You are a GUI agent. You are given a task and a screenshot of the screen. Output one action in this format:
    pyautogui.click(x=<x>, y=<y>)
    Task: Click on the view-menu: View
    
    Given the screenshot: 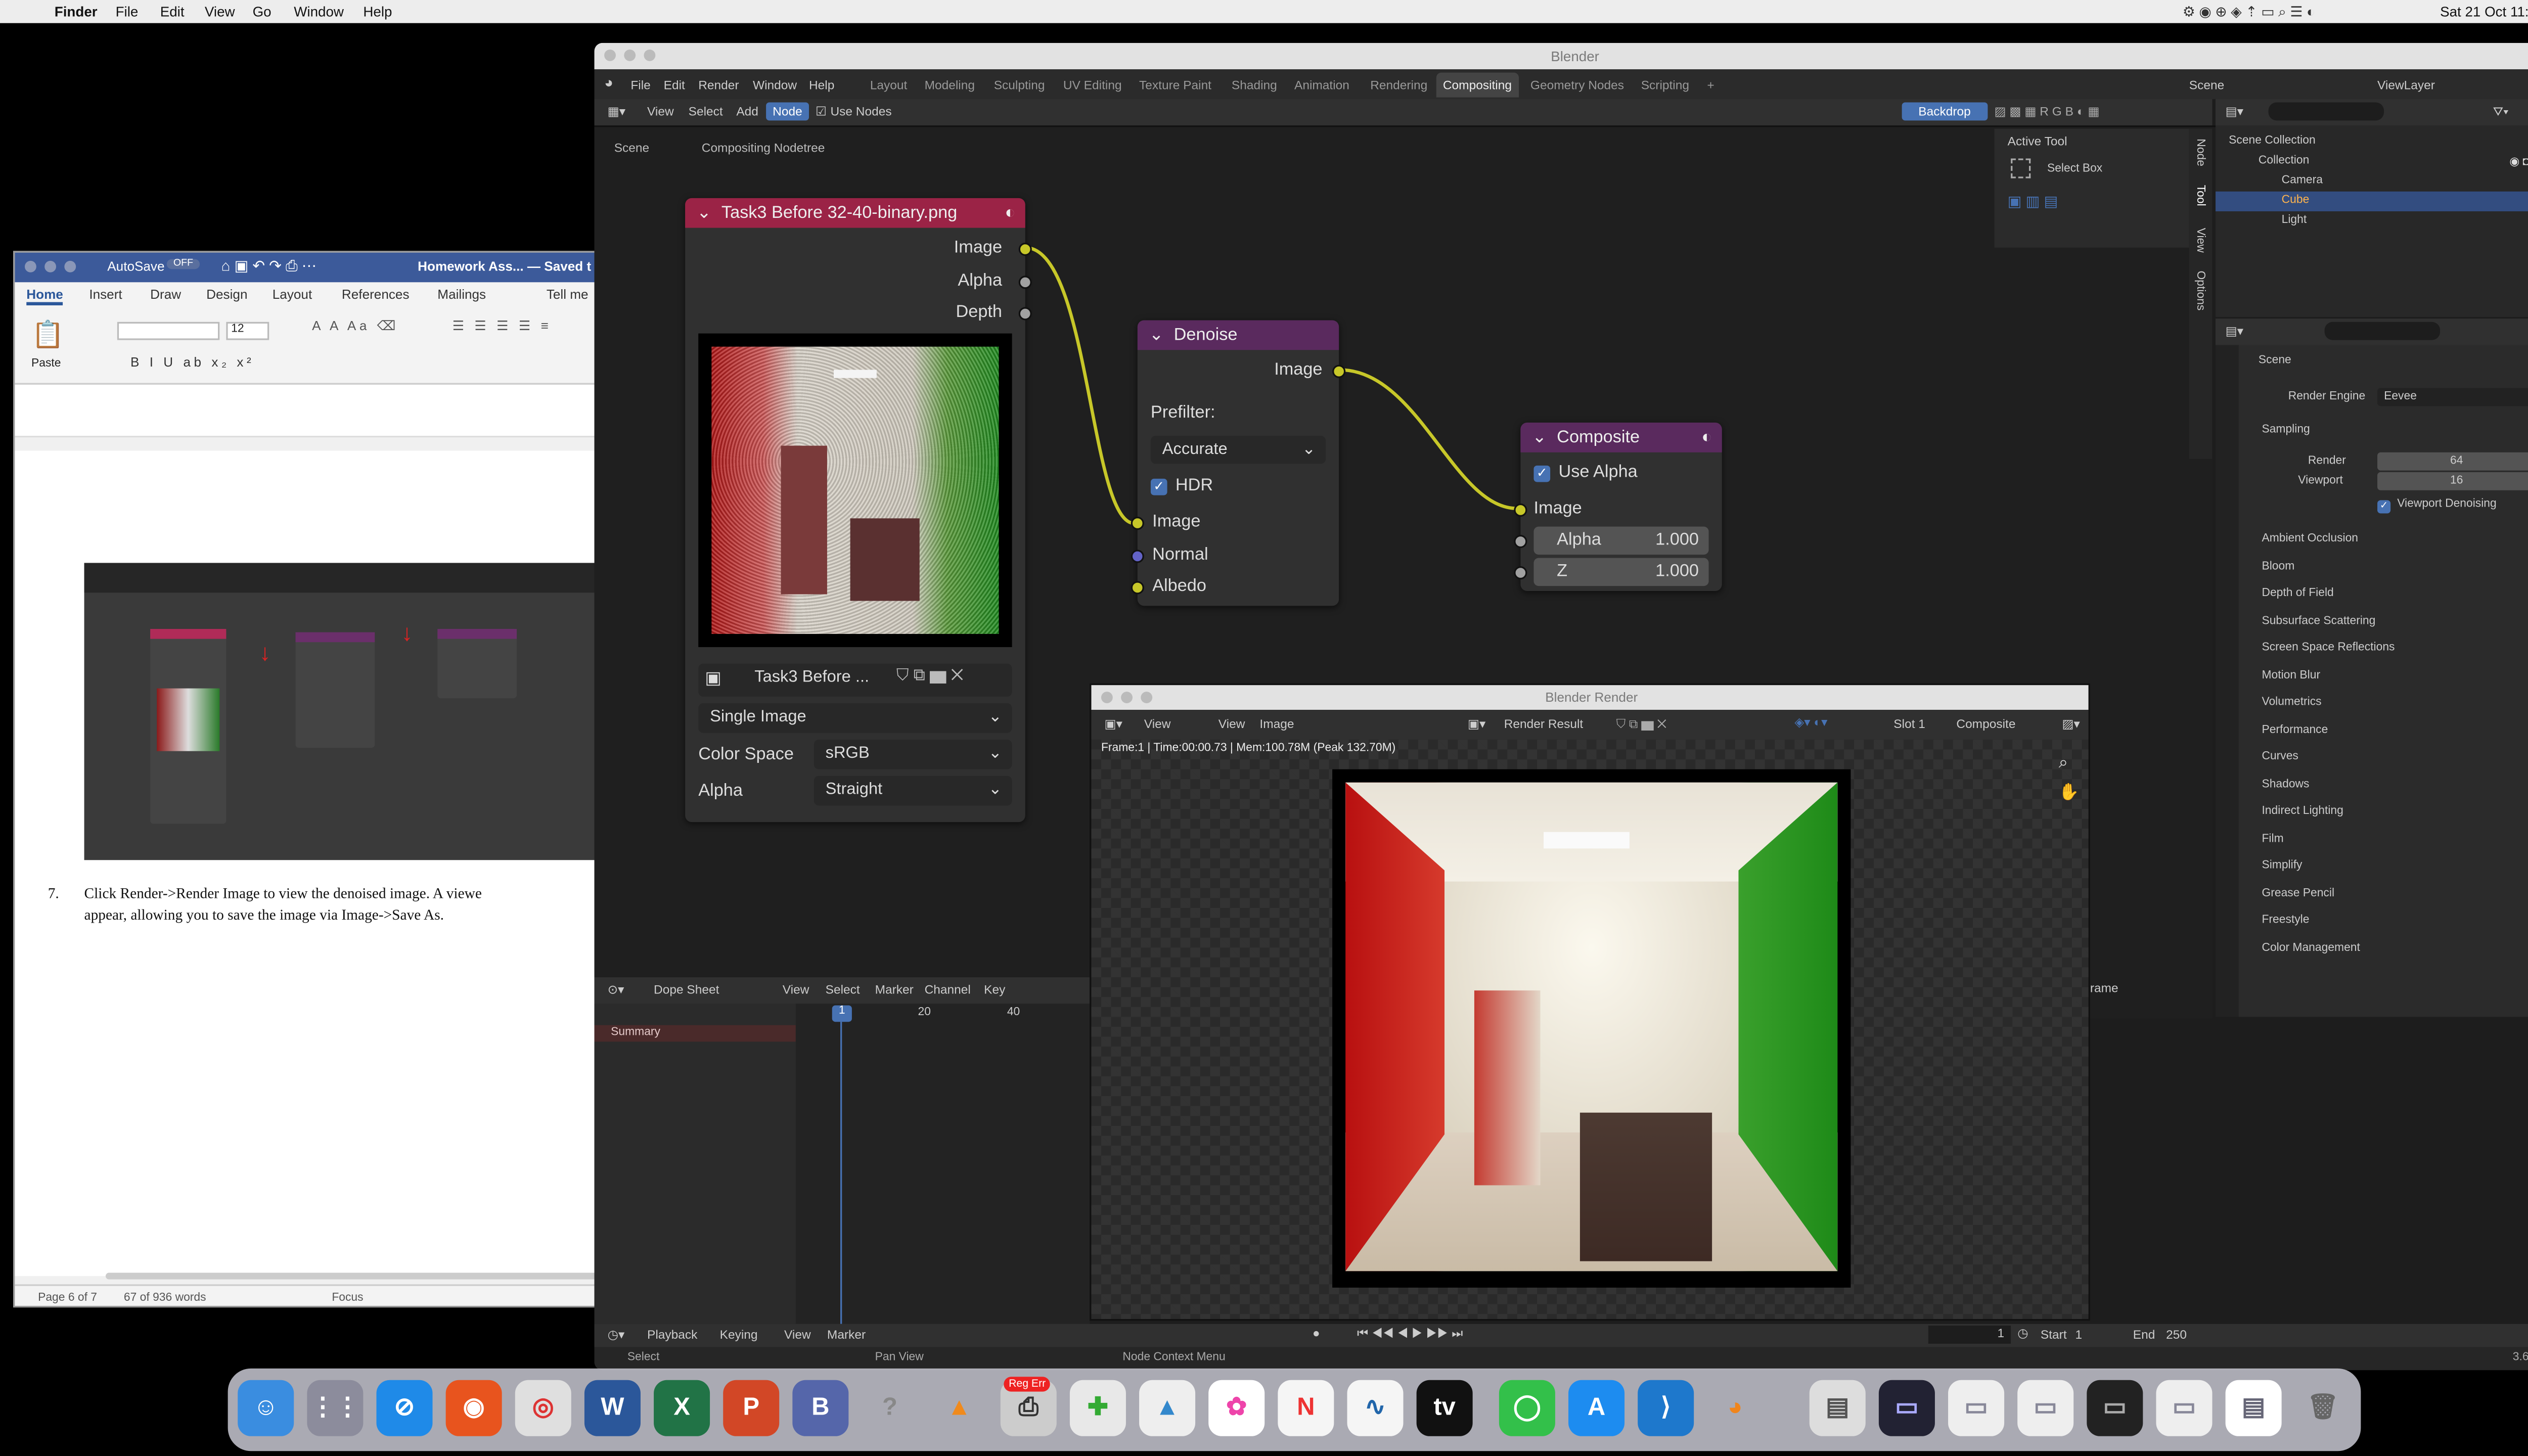 What is the action you would take?
    pyautogui.click(x=798, y=1334)
    